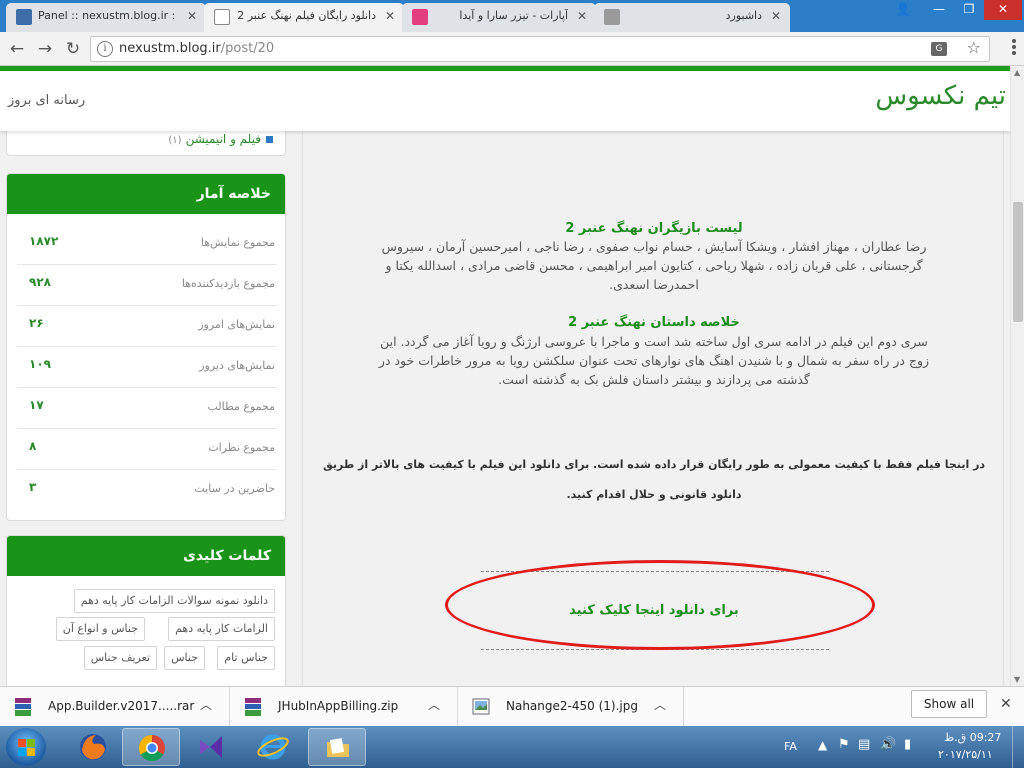 Image resolution: width=1024 pixels, height=768 pixels. Describe the element at coordinates (152, 487) in the screenshot. I see `stat-row: حاضرین در سایت ۳` at that location.